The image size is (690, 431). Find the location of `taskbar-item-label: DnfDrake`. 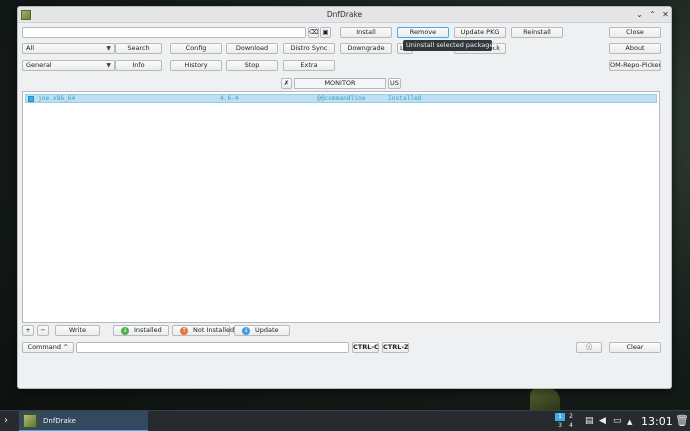

taskbar-item-label: DnfDrake is located at coordinates (59, 421).